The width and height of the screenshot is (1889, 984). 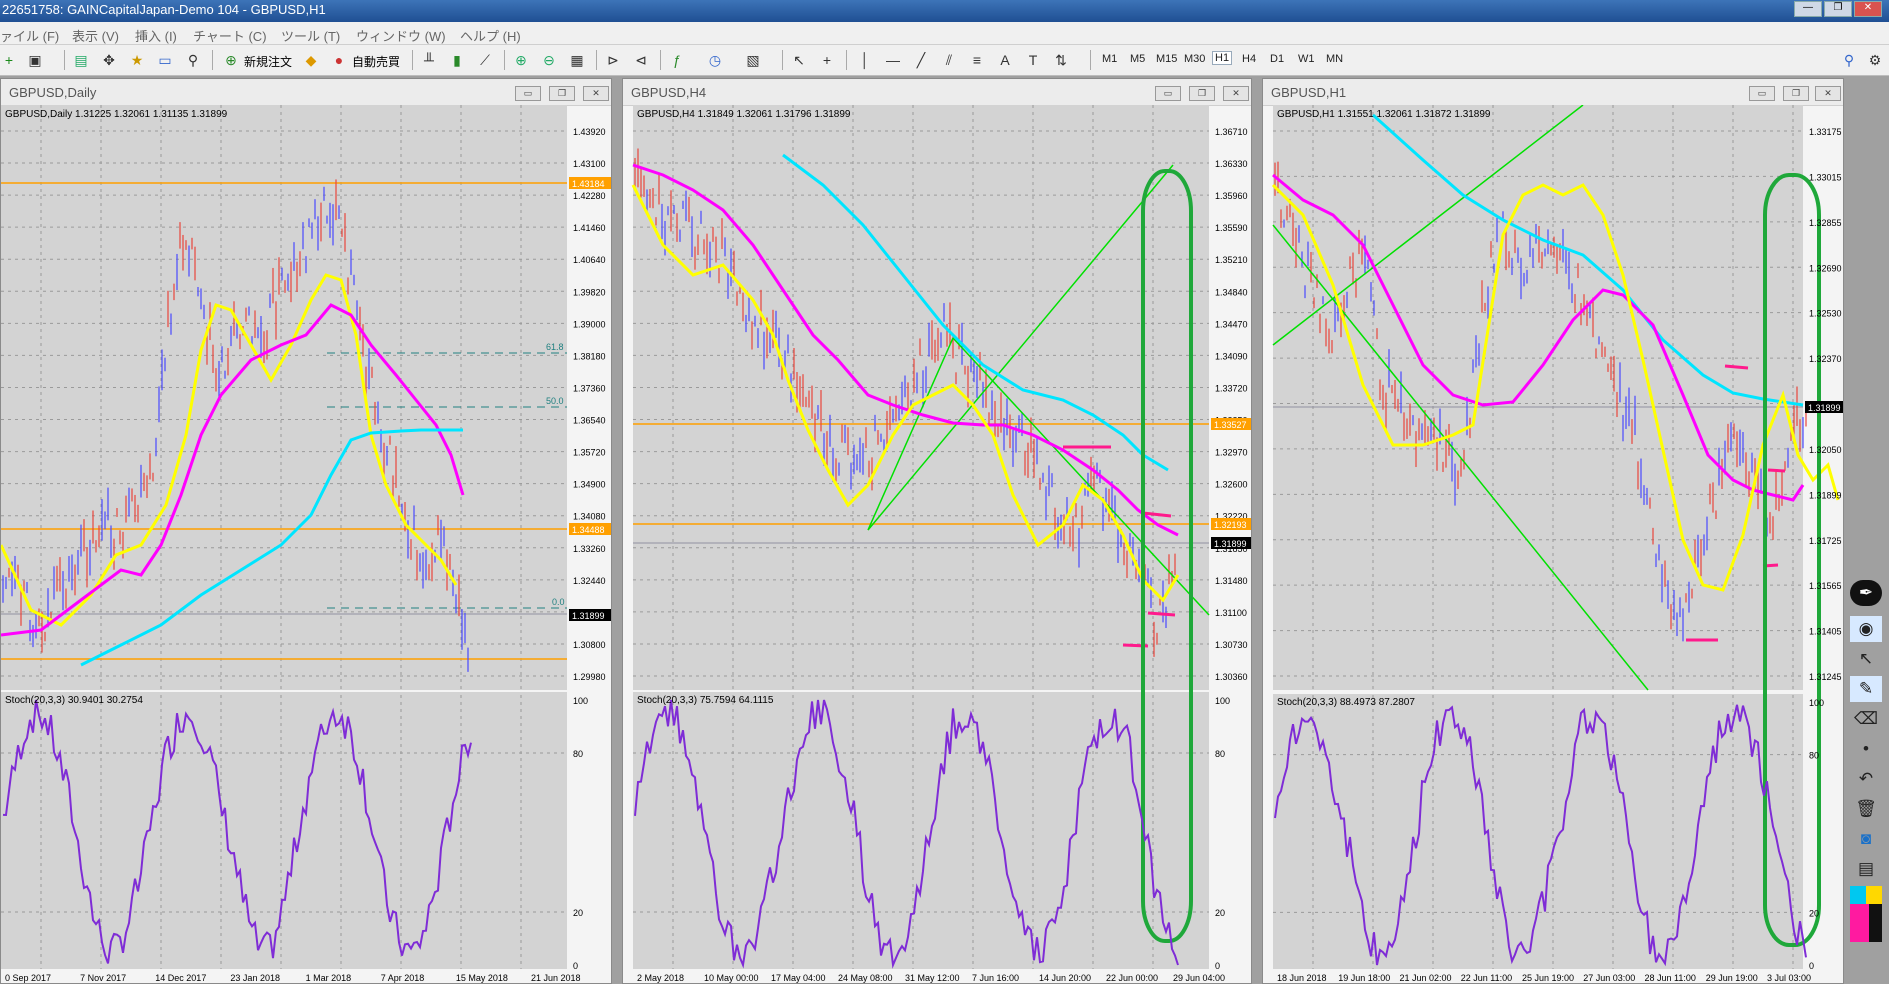 What do you see at coordinates (429, 60) in the screenshot?
I see `bar-chart-icon: ╨` at bounding box center [429, 60].